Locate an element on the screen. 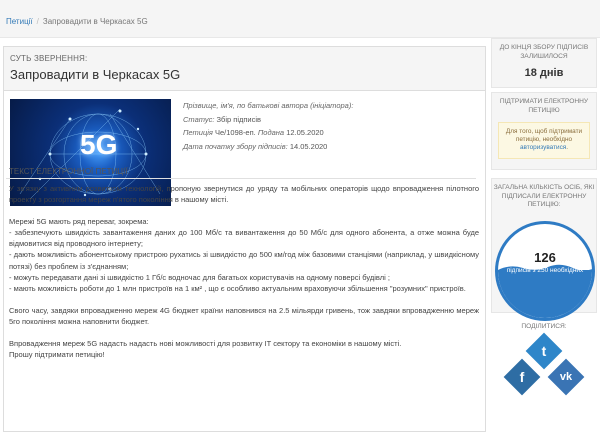 The width and height of the screenshot is (600, 432). paragraph: Прошу підтримати петицію! is located at coordinates (57, 355).